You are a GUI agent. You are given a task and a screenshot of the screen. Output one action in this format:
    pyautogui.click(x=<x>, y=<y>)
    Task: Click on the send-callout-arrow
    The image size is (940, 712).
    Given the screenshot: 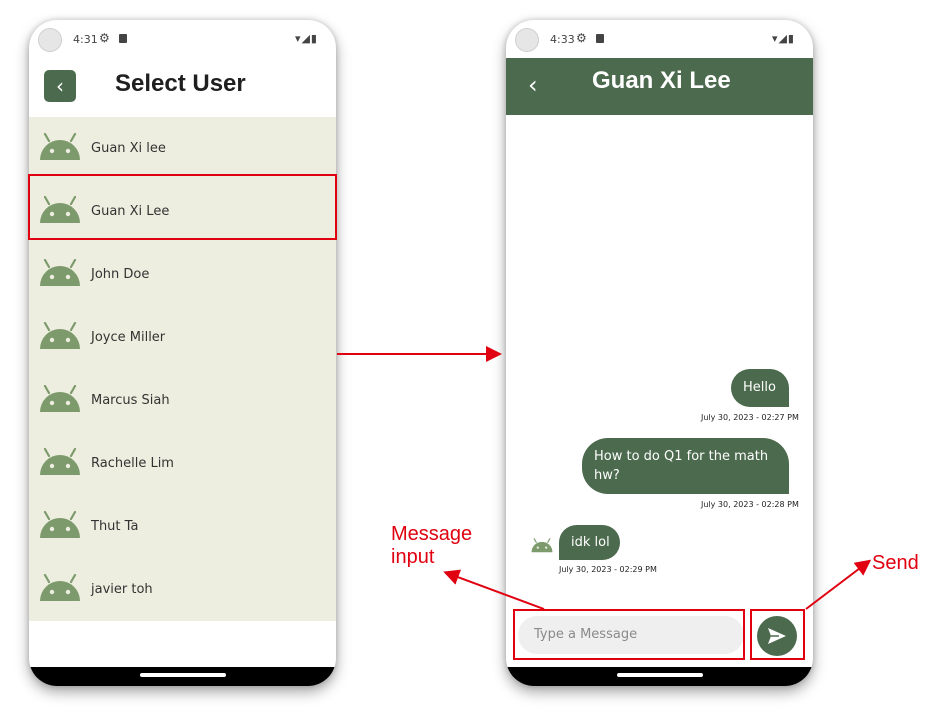 What is the action you would take?
    pyautogui.click(x=838, y=584)
    